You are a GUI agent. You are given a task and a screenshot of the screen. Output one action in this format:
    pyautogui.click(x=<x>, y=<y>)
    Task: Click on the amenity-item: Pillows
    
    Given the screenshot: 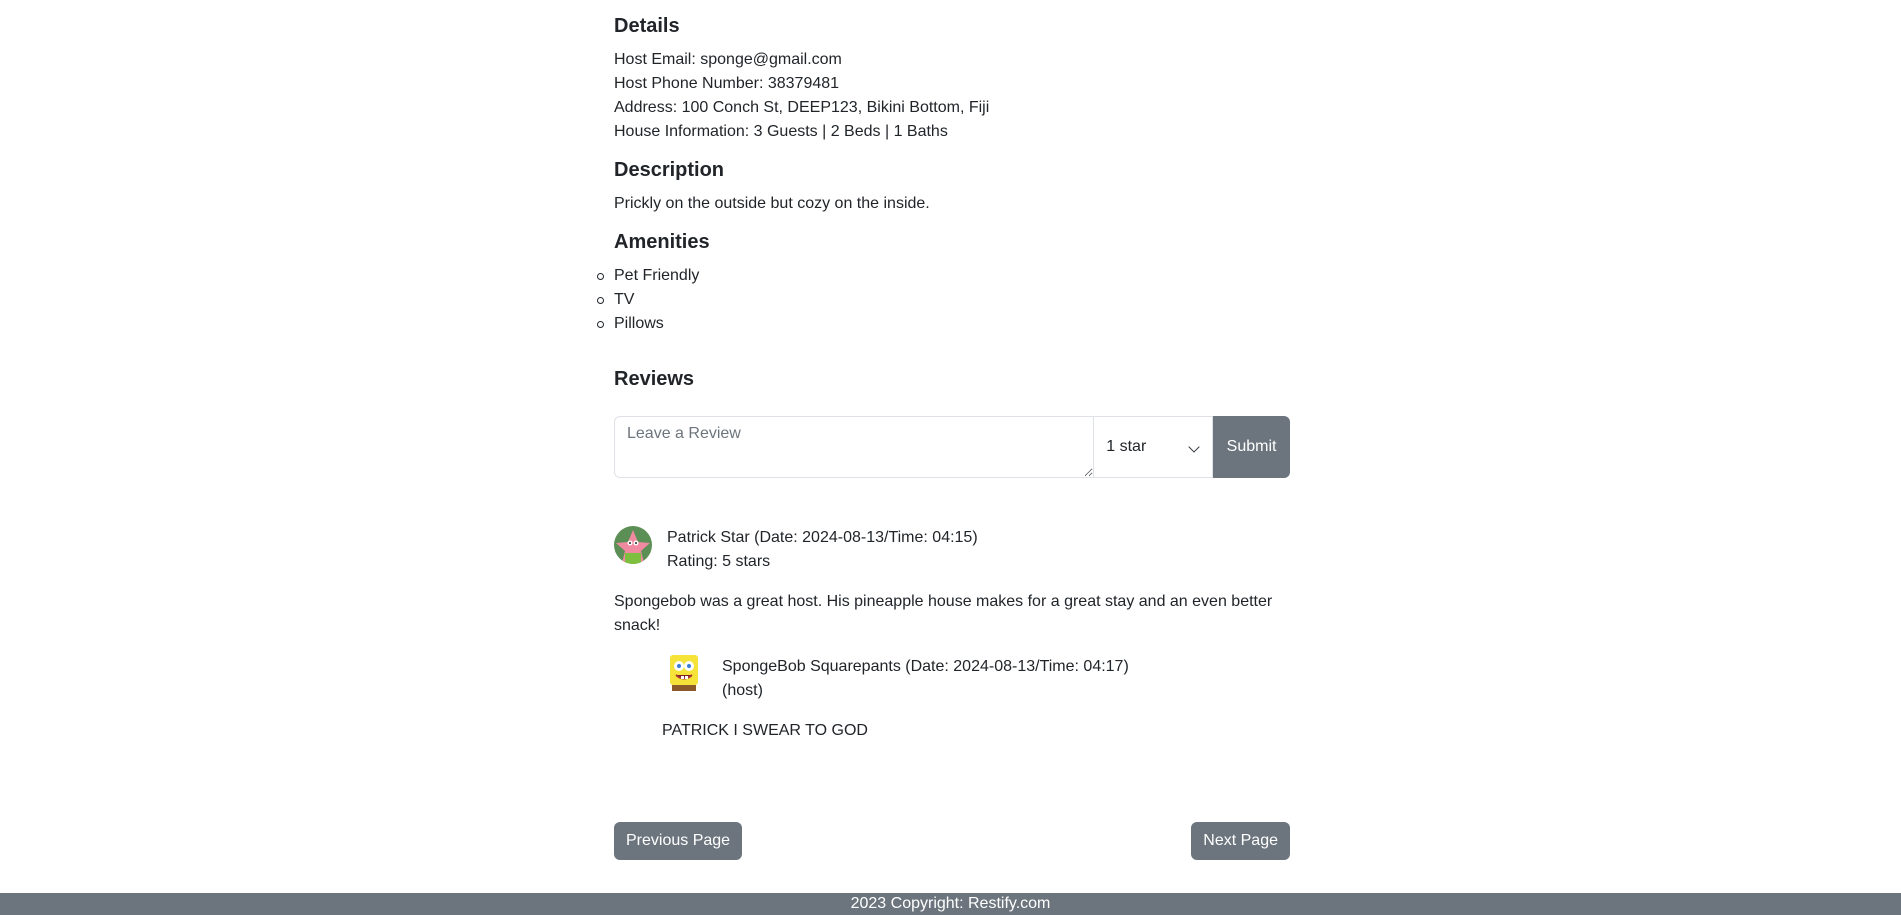 What is the action you would take?
    pyautogui.click(x=648, y=324)
    